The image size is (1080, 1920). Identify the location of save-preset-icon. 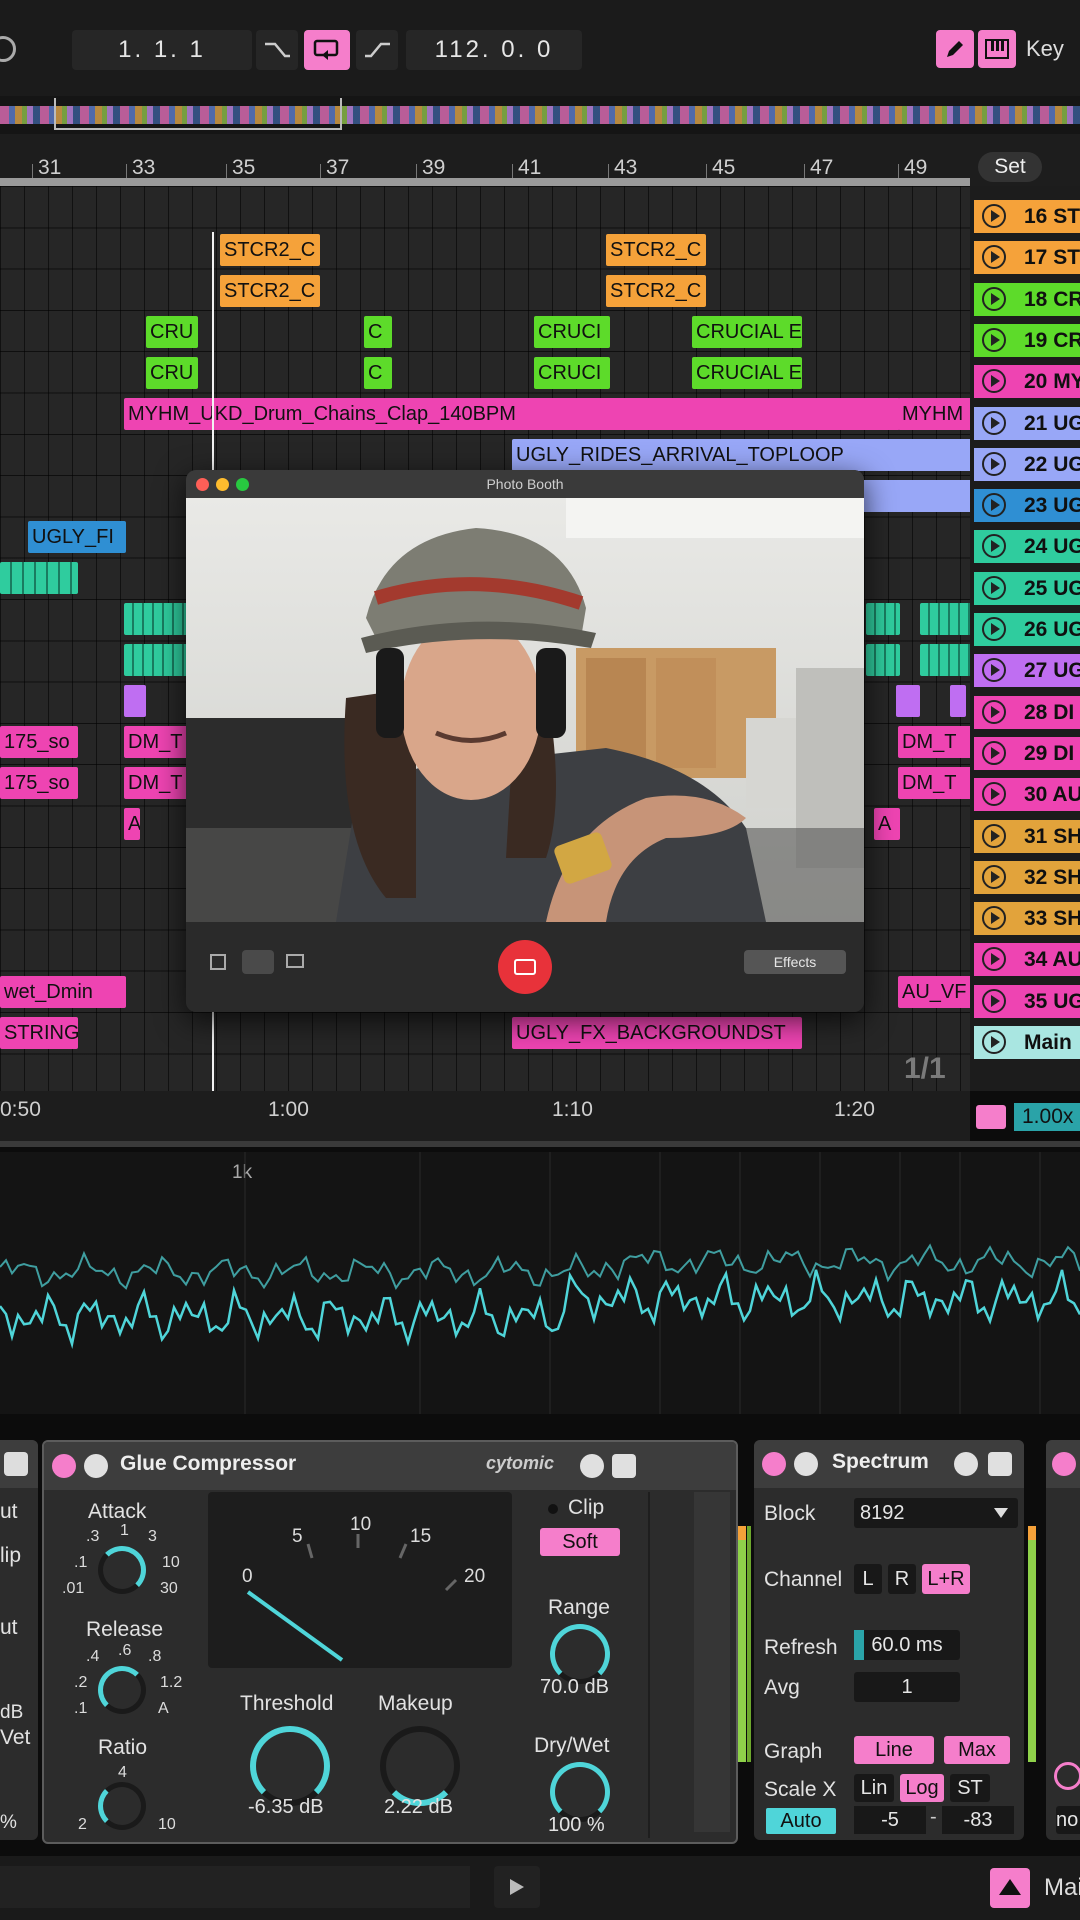
(1000, 1464).